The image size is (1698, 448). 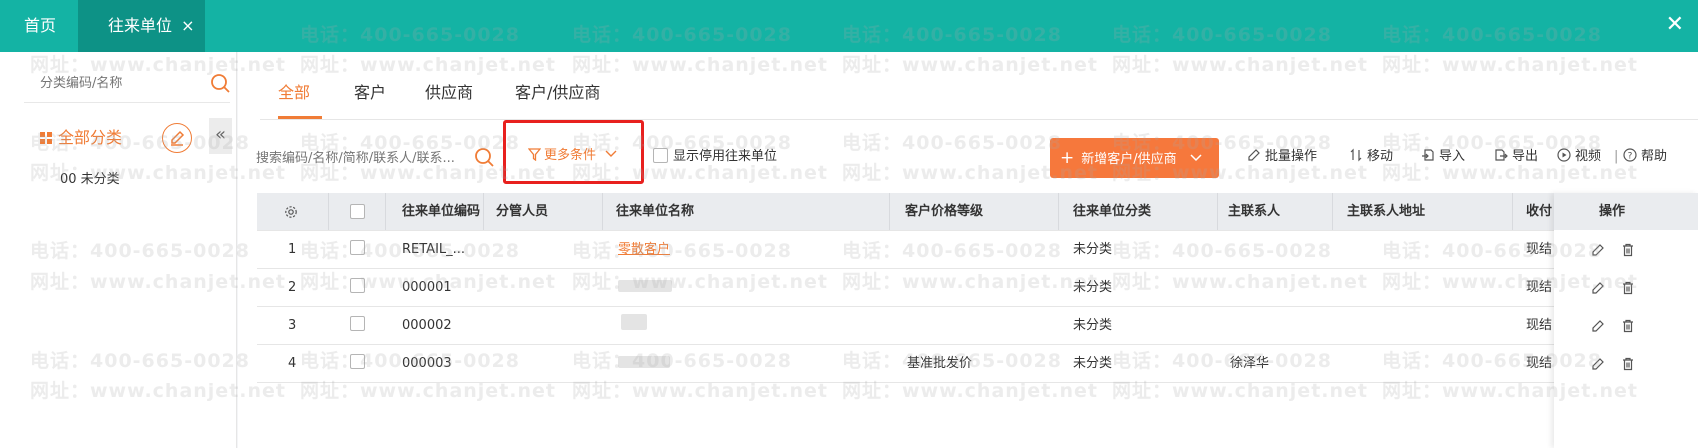 What do you see at coordinates (90, 137) in the screenshot?
I see `category-all-label: 全部分类` at bounding box center [90, 137].